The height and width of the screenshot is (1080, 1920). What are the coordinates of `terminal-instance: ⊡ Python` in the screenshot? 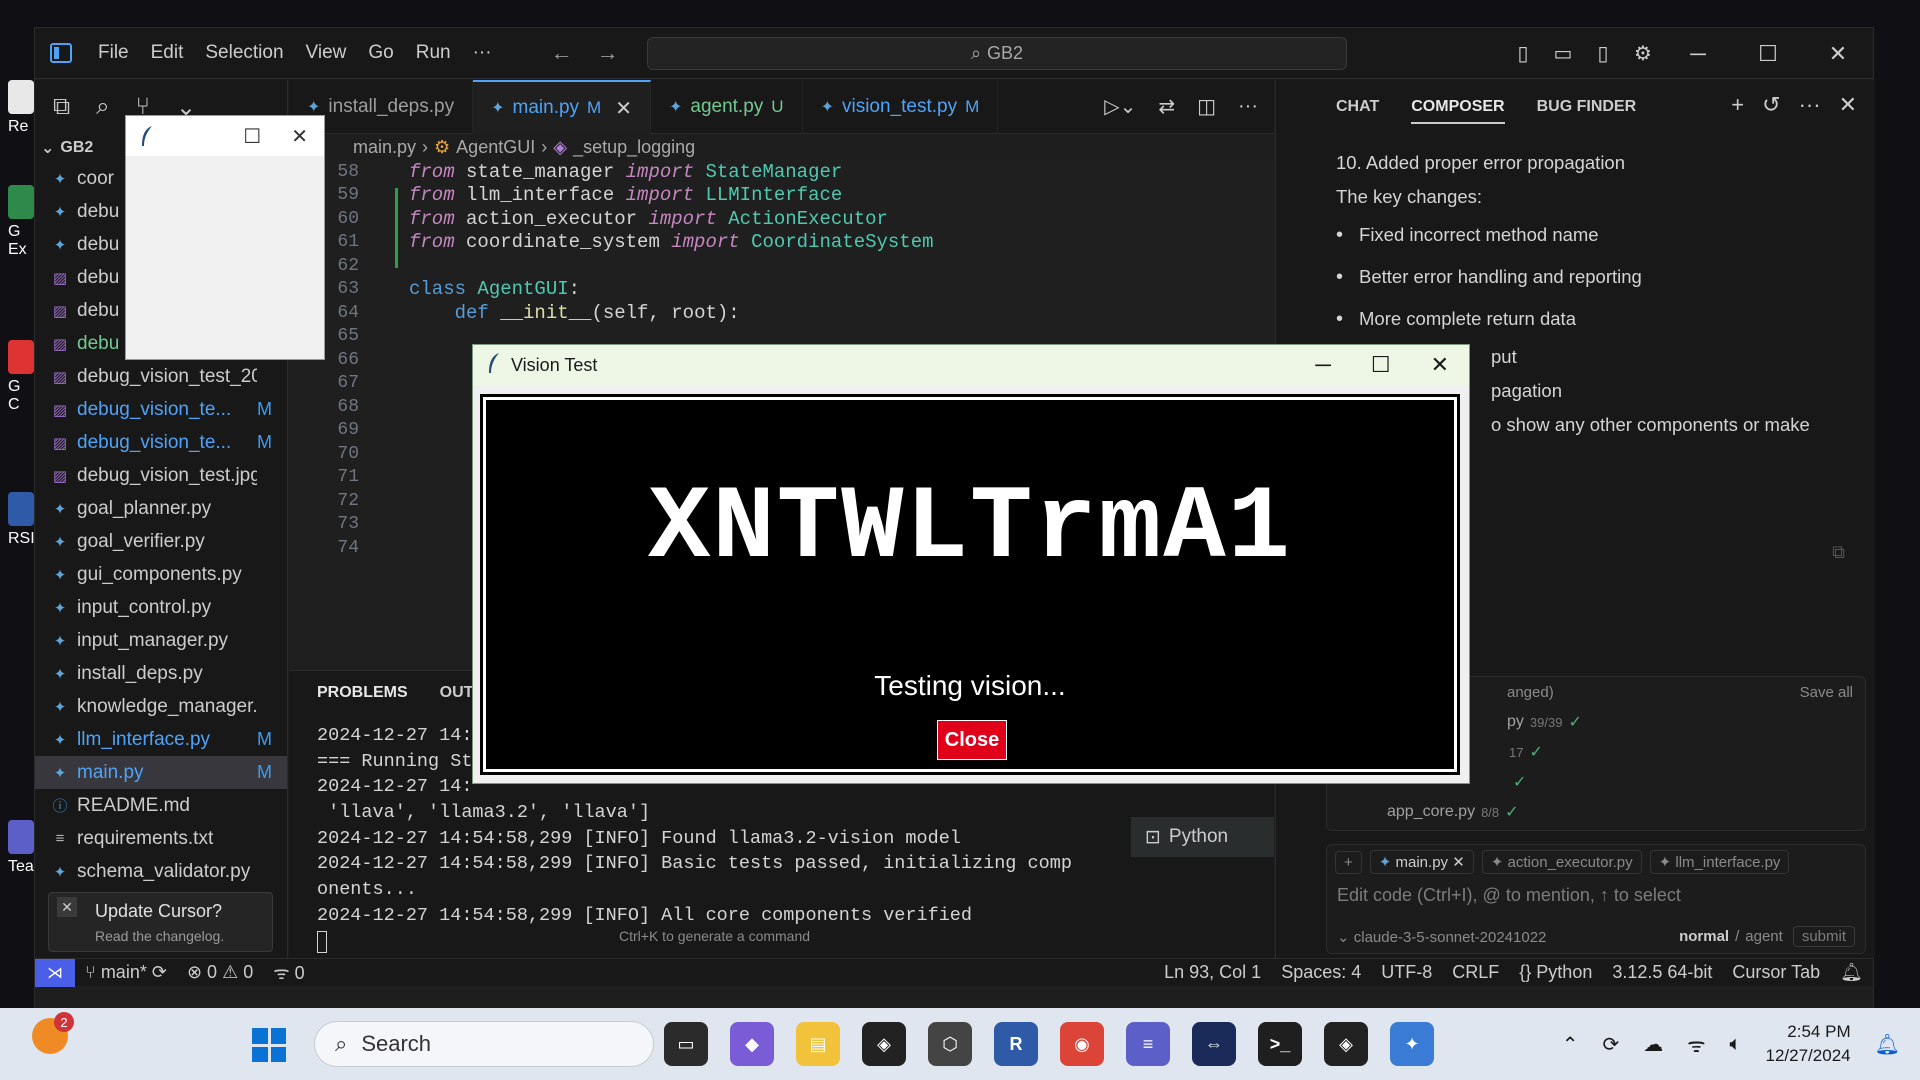 It's located at (1202, 837).